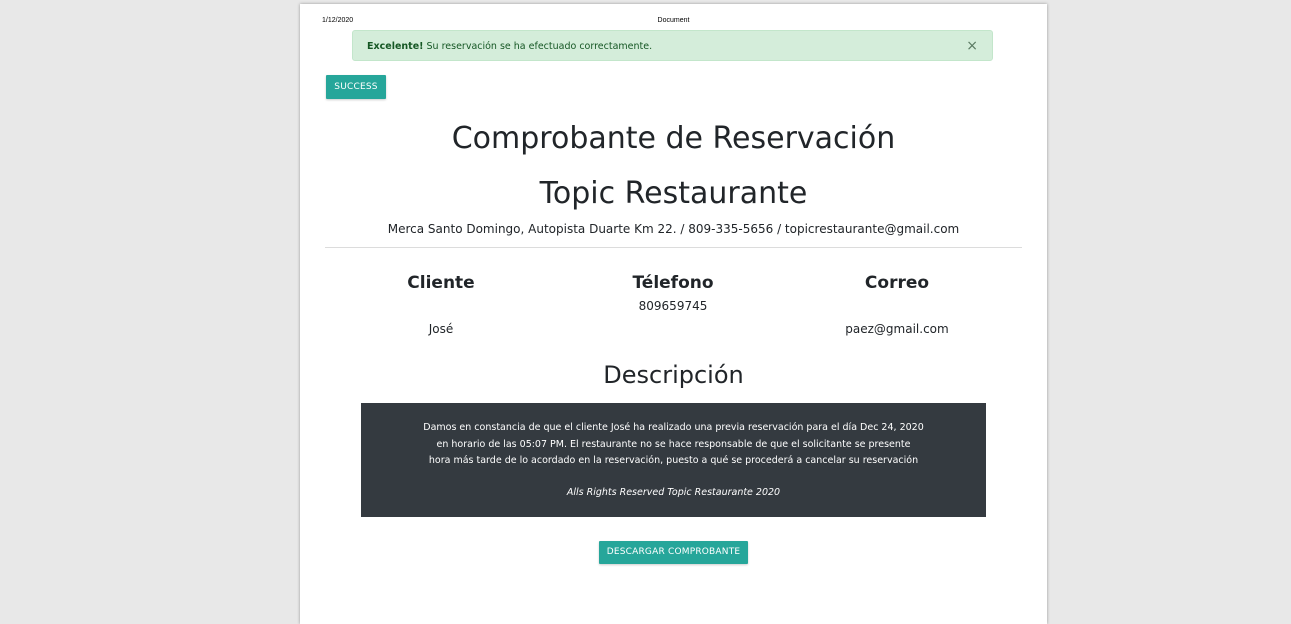 This screenshot has height=624, width=1291. Describe the element at coordinates (395, 46) in the screenshot. I see `alert-strong-text: Excelente!` at that location.